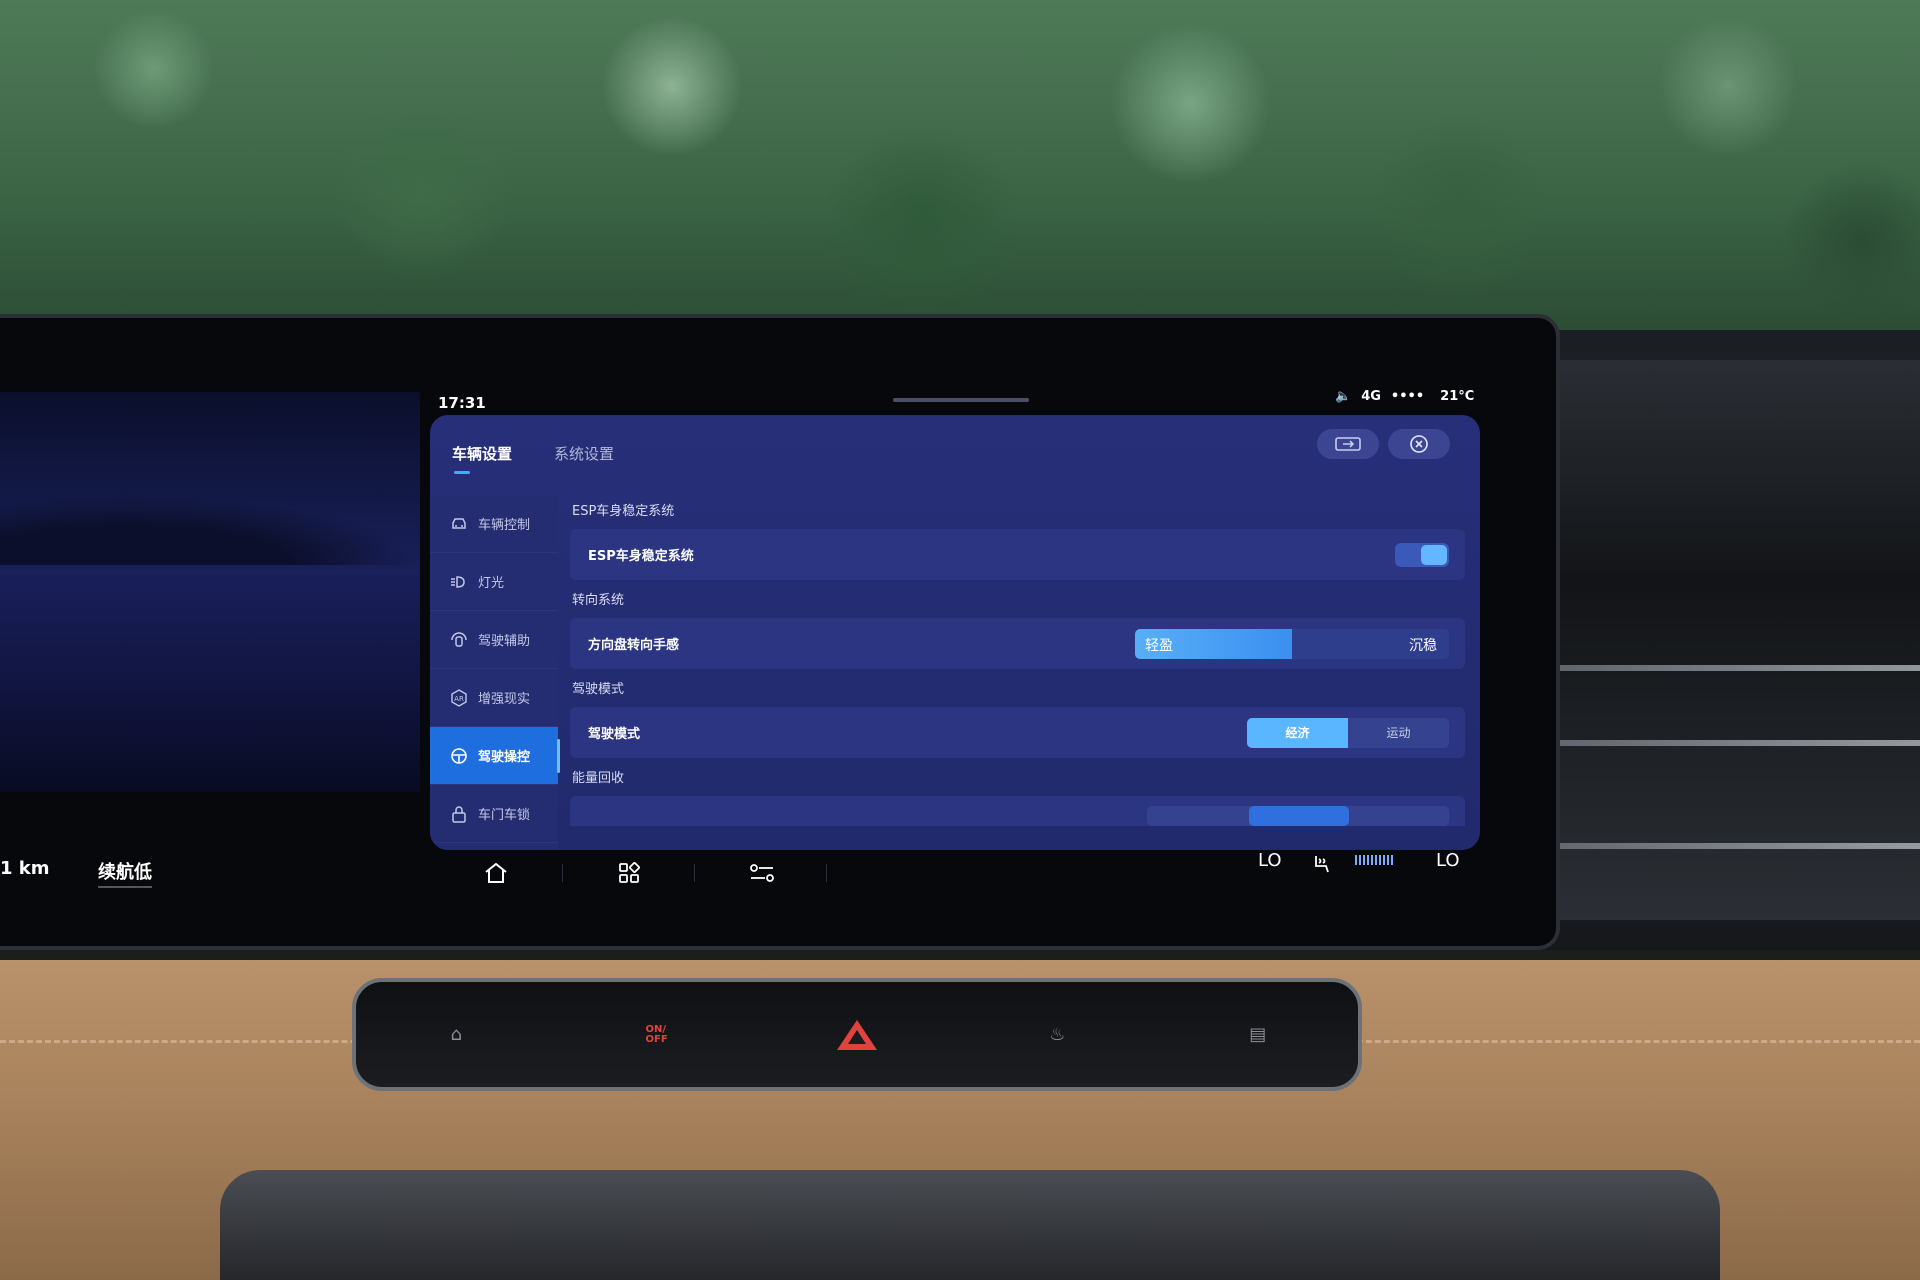 The image size is (1920, 1280). I want to click on esp-row-label: ESP车身稳定系统, so click(641, 556).